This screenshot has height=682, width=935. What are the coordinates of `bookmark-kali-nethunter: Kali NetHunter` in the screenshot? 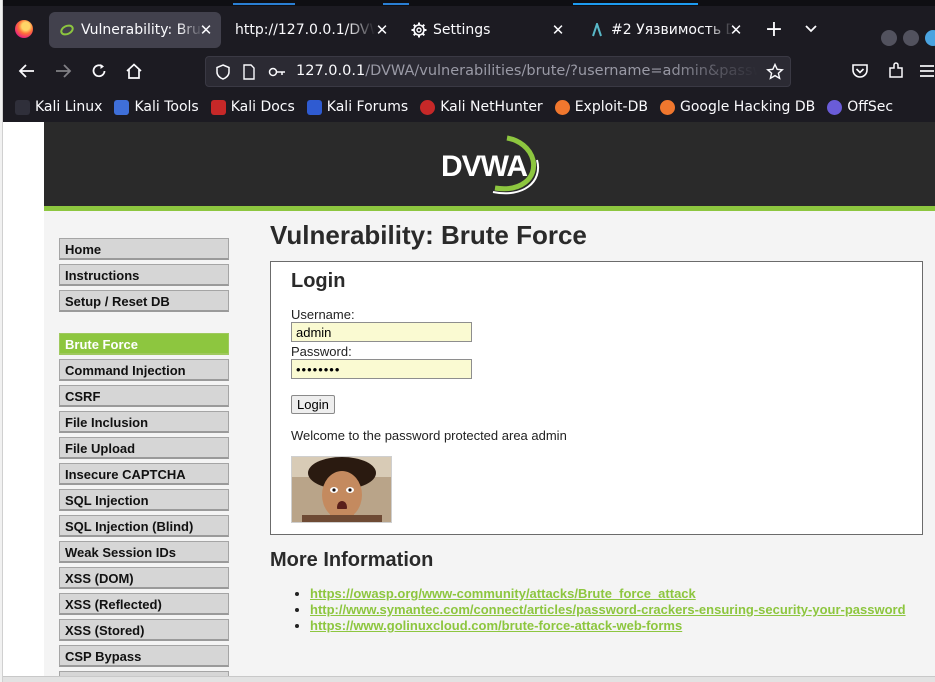 It's located at (481, 107).